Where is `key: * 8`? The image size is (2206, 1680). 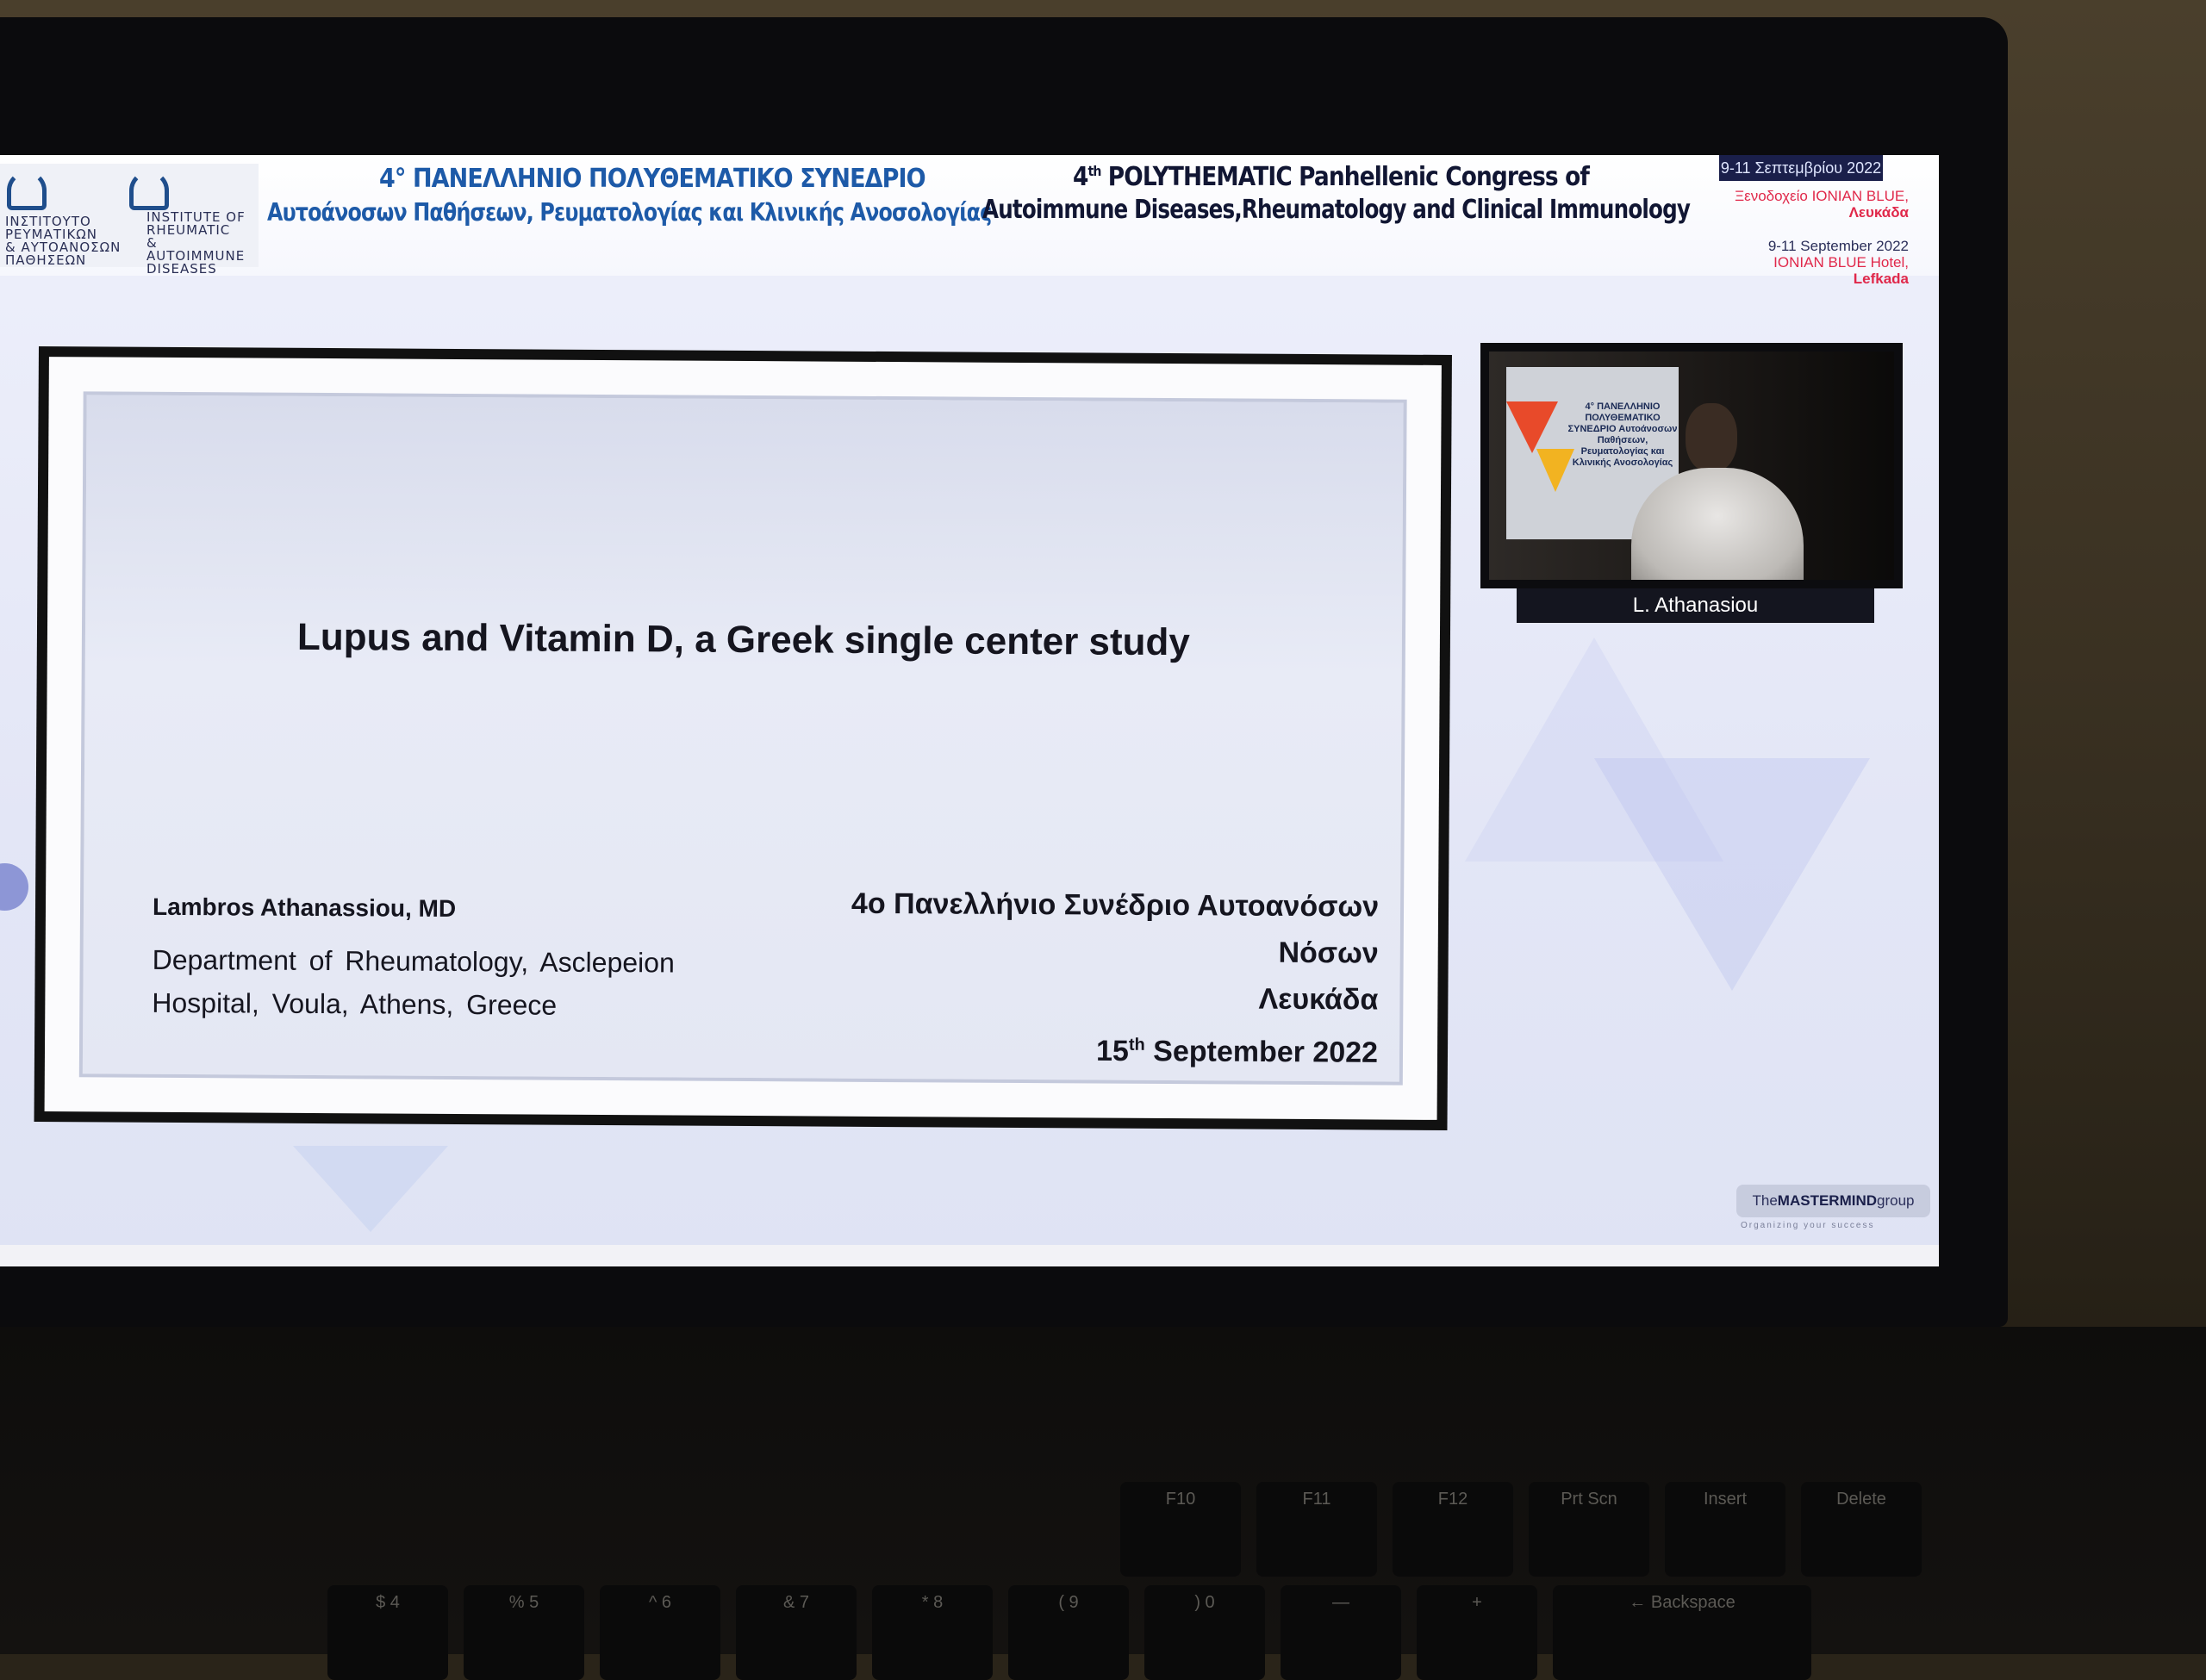
key: * 8 is located at coordinates (932, 1633).